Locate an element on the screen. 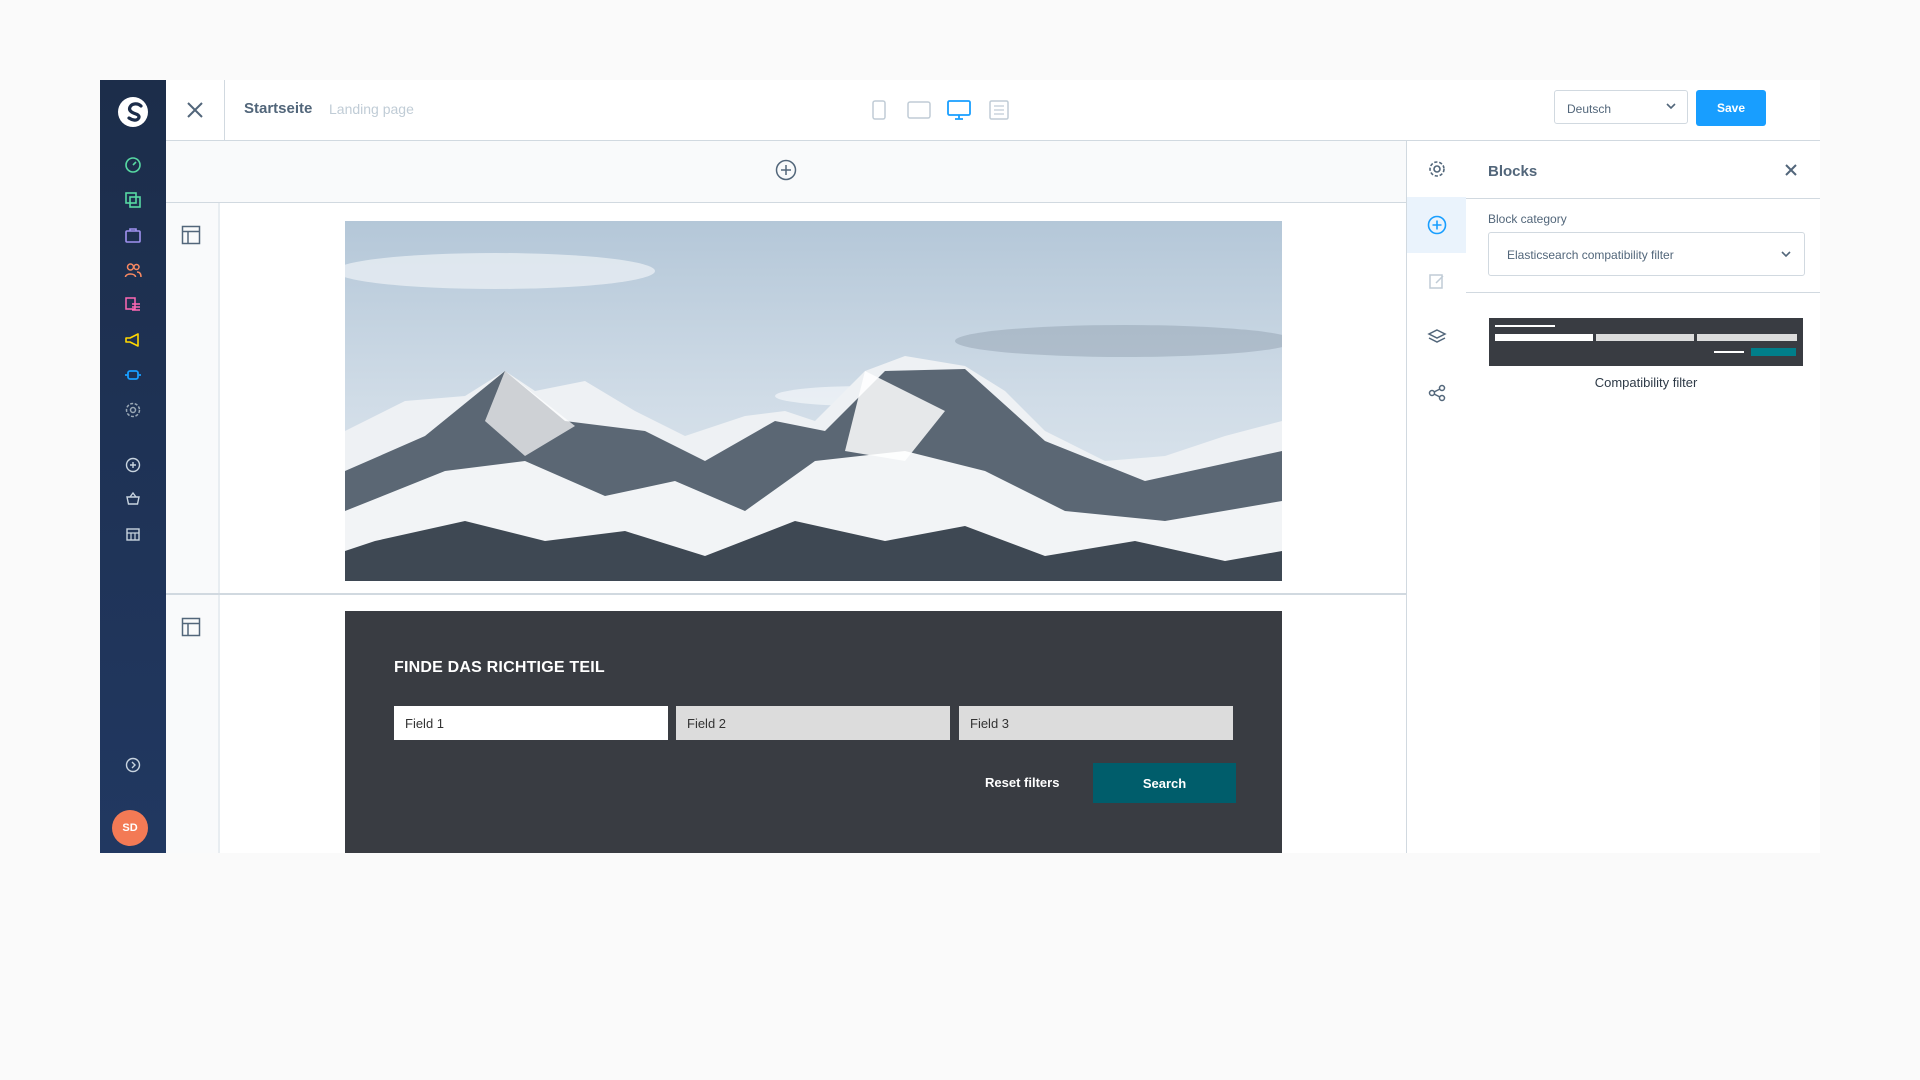 This screenshot has height=1080, width=1920. content-icon is located at coordinates (133, 305).